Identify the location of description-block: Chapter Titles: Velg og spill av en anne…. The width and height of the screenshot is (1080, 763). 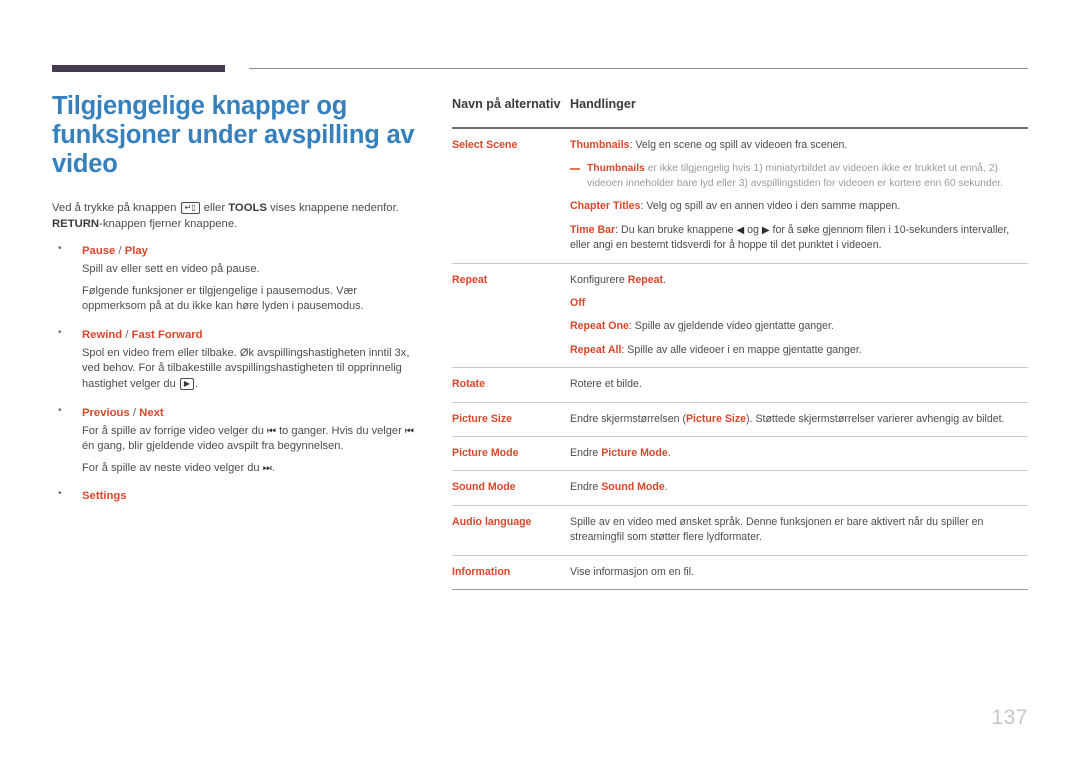
(795, 206).